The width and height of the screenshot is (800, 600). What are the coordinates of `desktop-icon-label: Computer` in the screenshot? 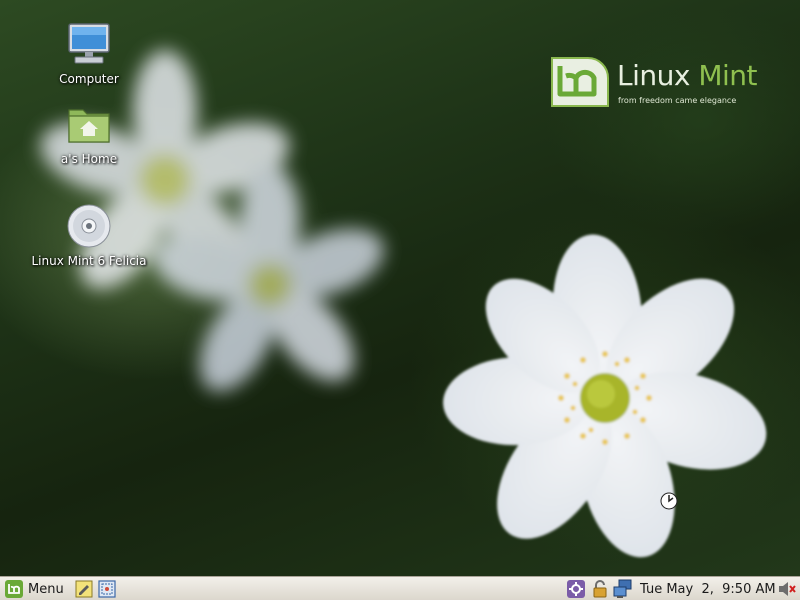 It's located at (89, 79).